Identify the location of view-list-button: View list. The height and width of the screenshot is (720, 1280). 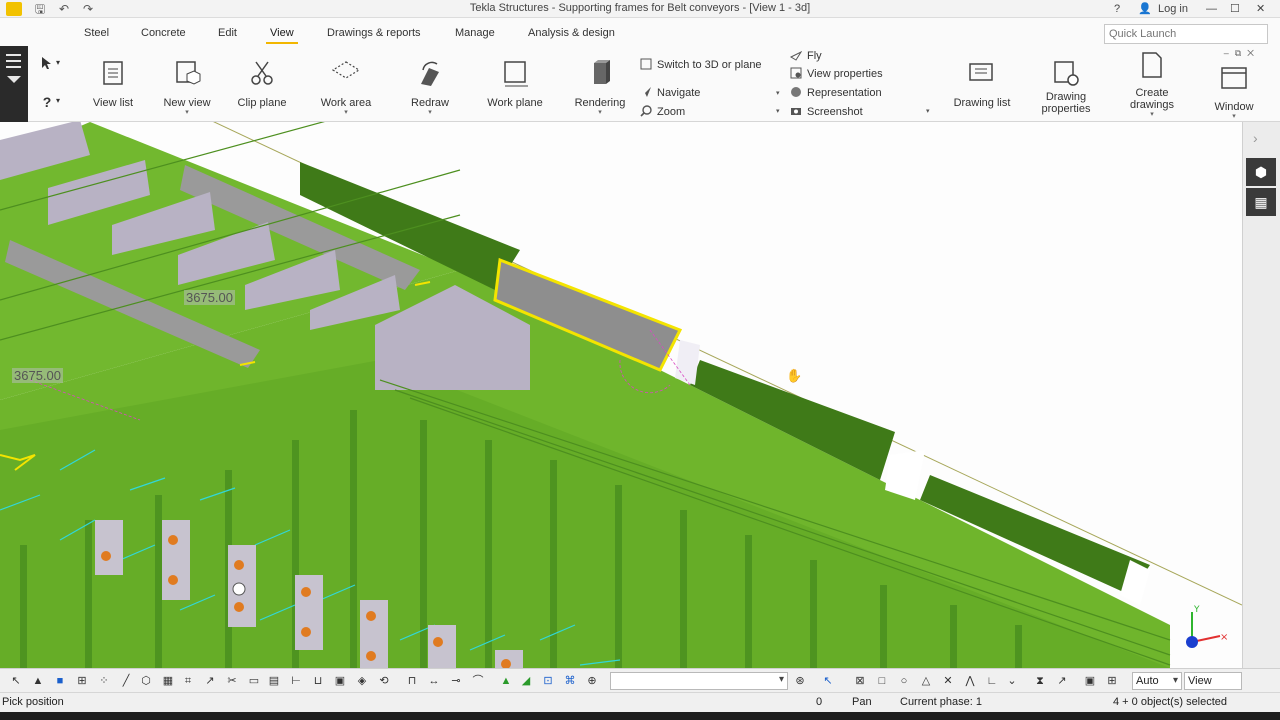
(113, 83).